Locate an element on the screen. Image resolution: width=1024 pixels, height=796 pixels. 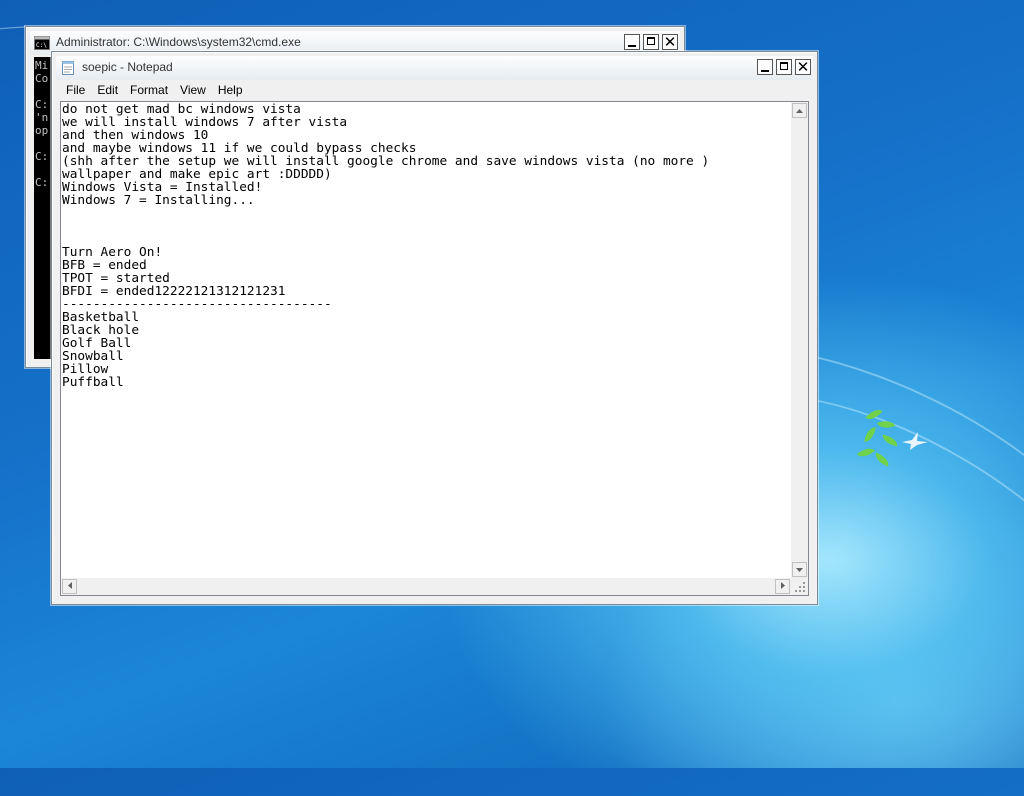
arrow-right-icon is located at coordinates (782, 585).